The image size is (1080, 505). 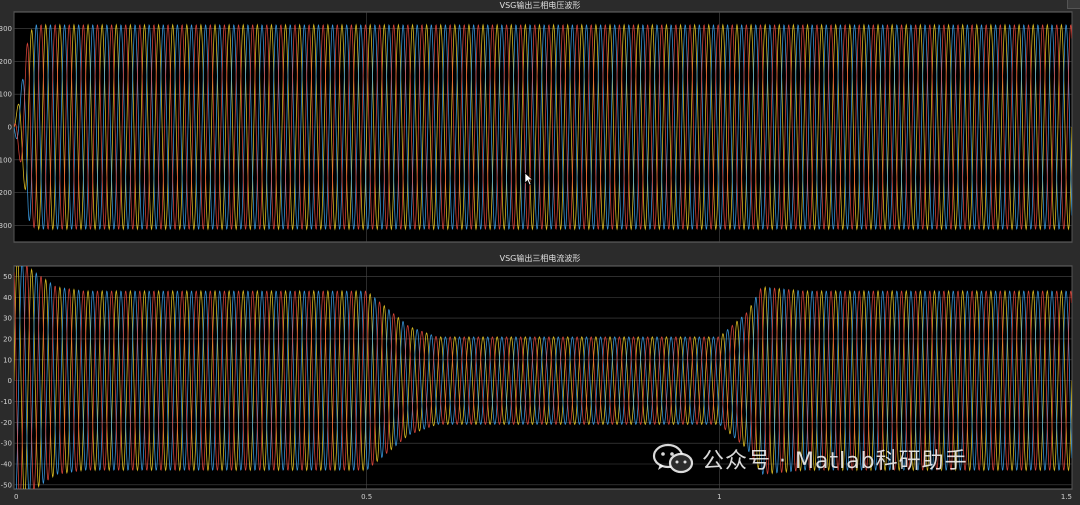 What do you see at coordinates (1066, 497) in the screenshot?
I see `x-tick-label: 1.5` at bounding box center [1066, 497].